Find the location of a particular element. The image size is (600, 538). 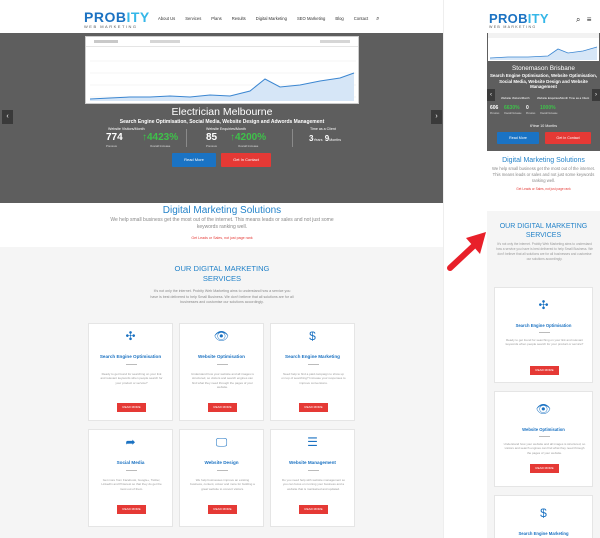

stat-before-value: 0 is located at coordinates (527, 108).